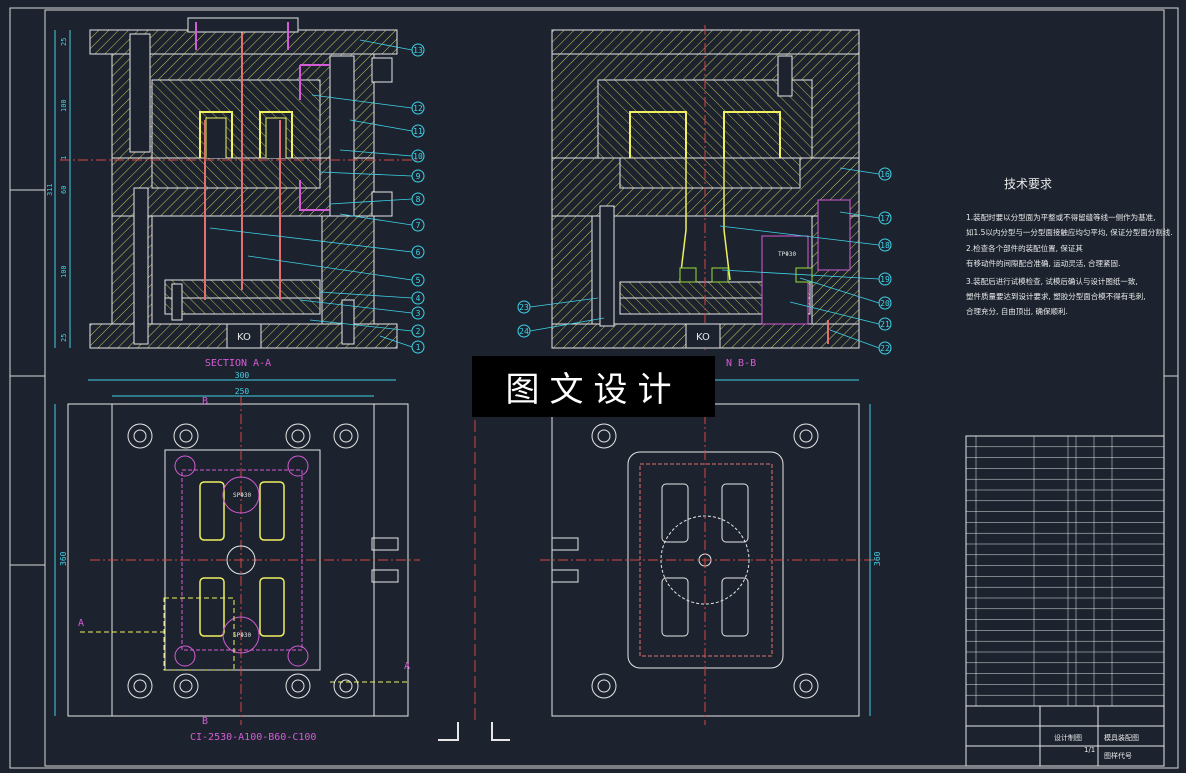  I want to click on balloon-label: 7, so click(418, 225).